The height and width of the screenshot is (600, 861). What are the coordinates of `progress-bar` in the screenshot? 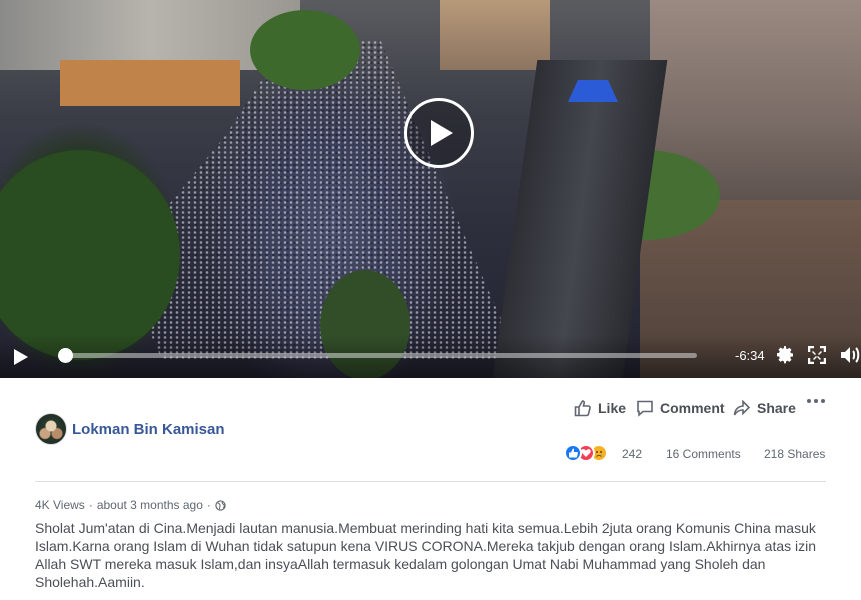 It's located at (379, 355).